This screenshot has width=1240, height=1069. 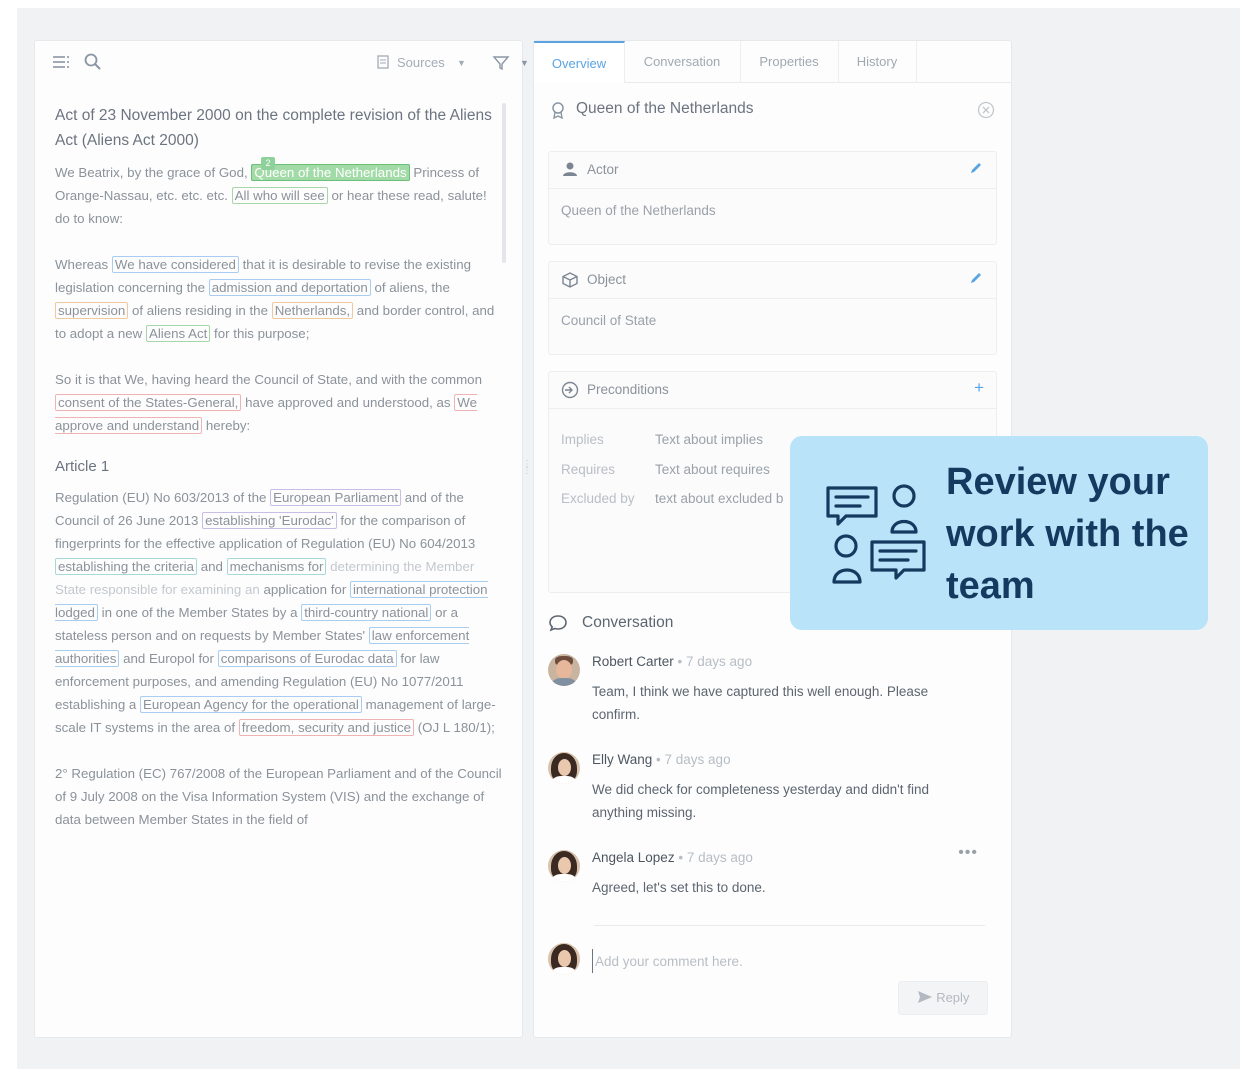 I want to click on comment-author: Elly Wang • 7 days ago, so click(x=661, y=759).